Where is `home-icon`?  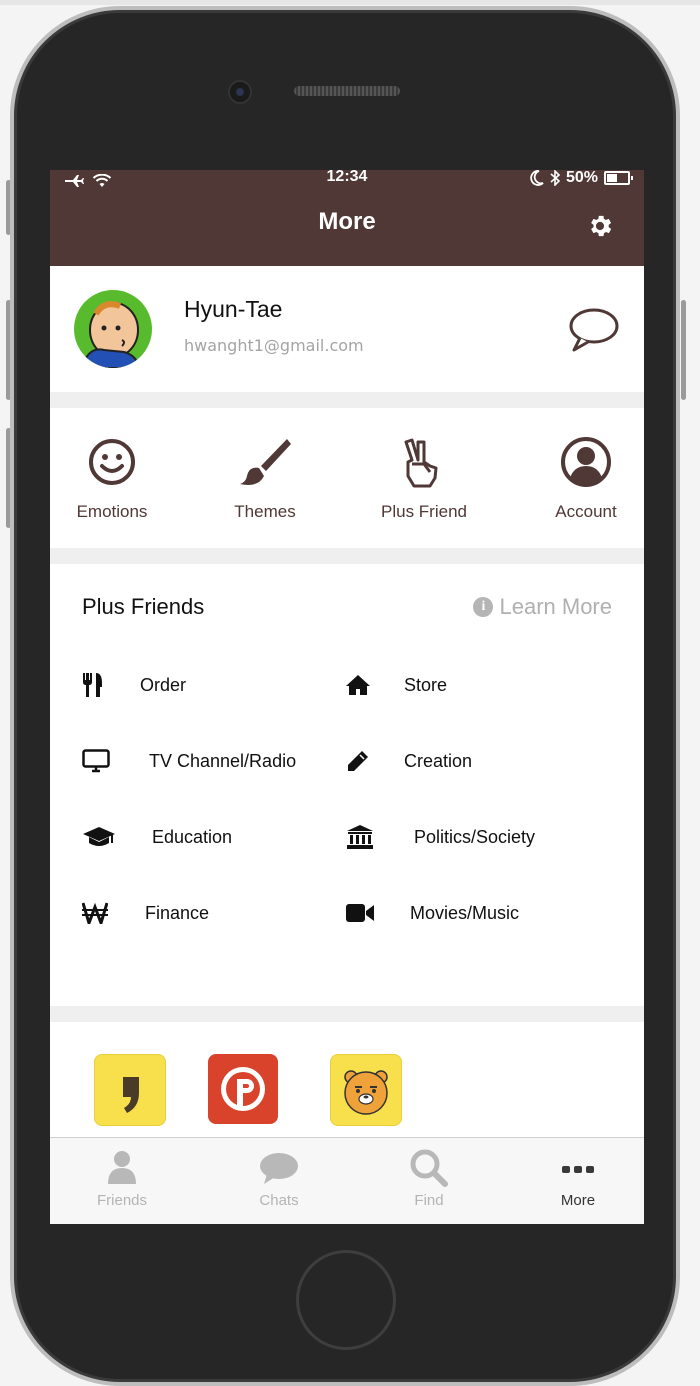 home-icon is located at coordinates (361, 685).